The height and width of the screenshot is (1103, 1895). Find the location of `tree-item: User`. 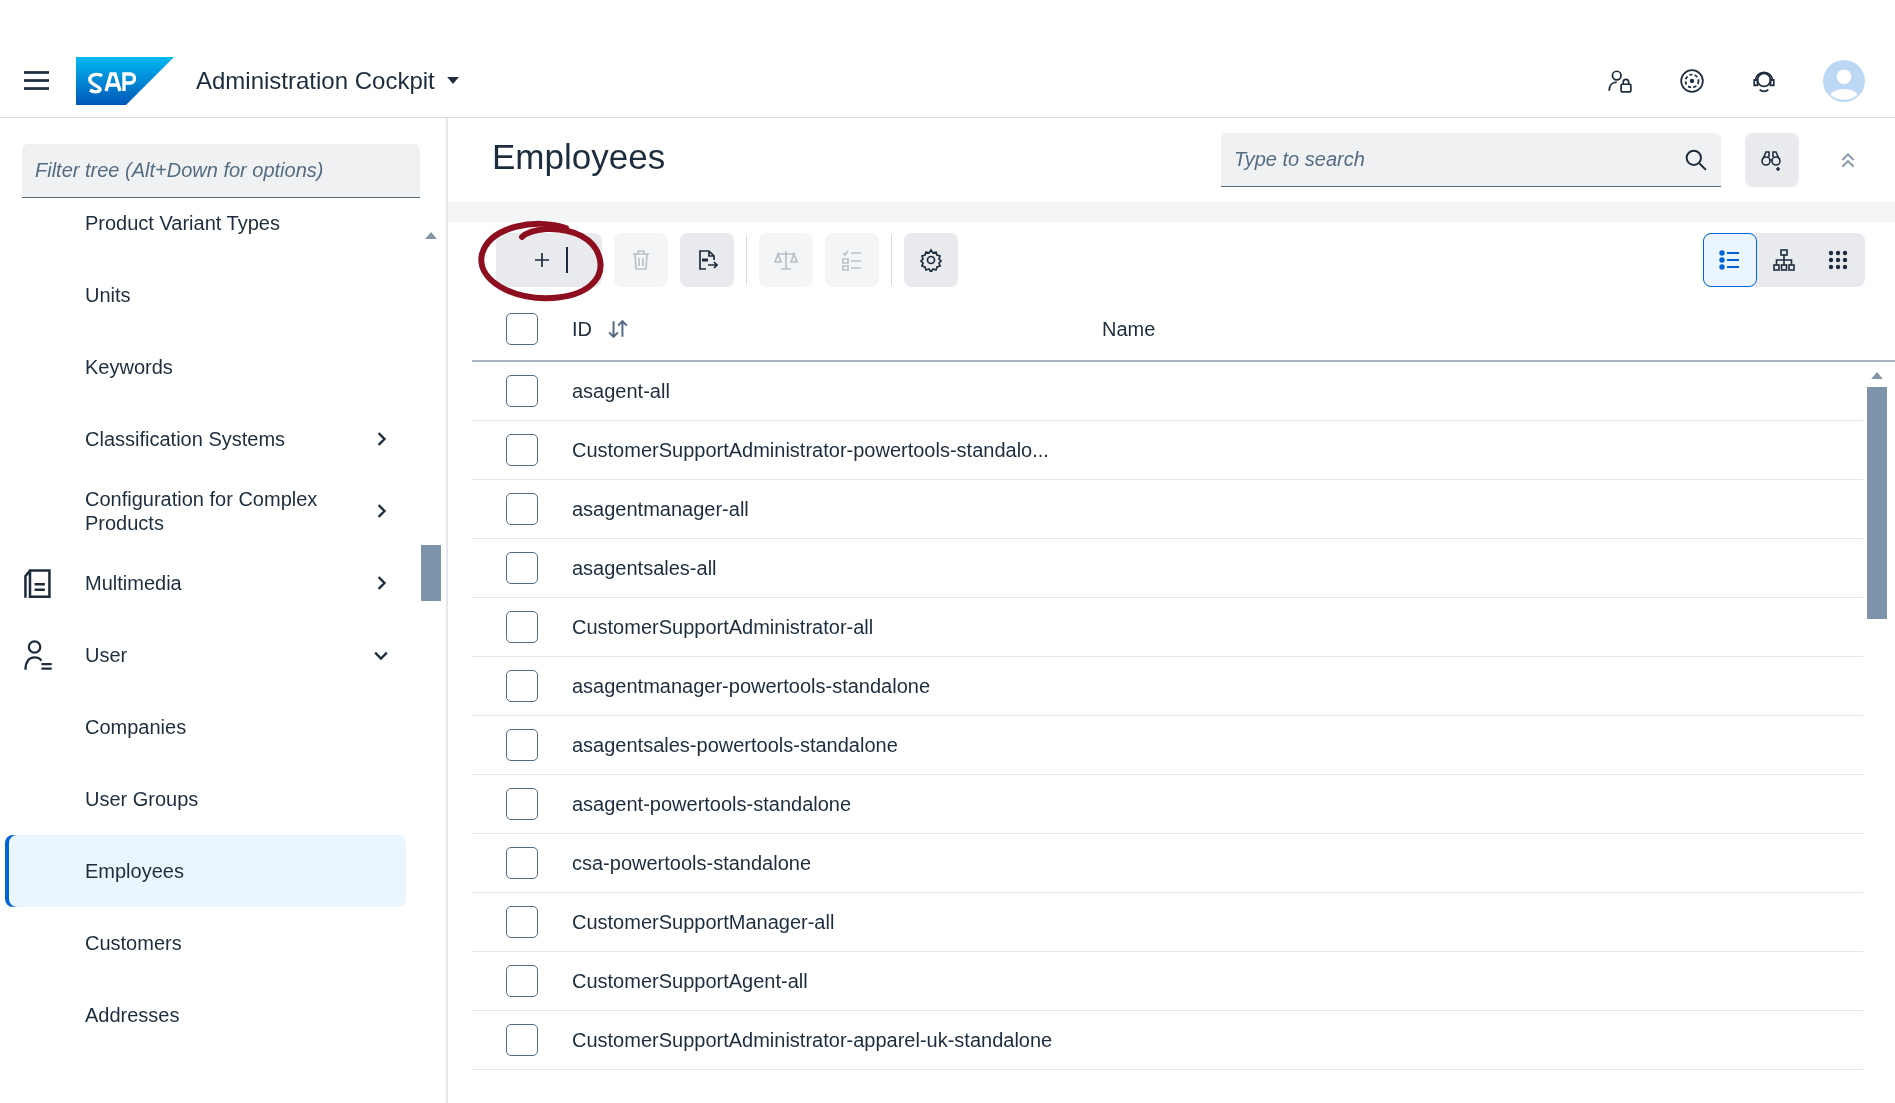

tree-item: User is located at coordinates (205, 655).